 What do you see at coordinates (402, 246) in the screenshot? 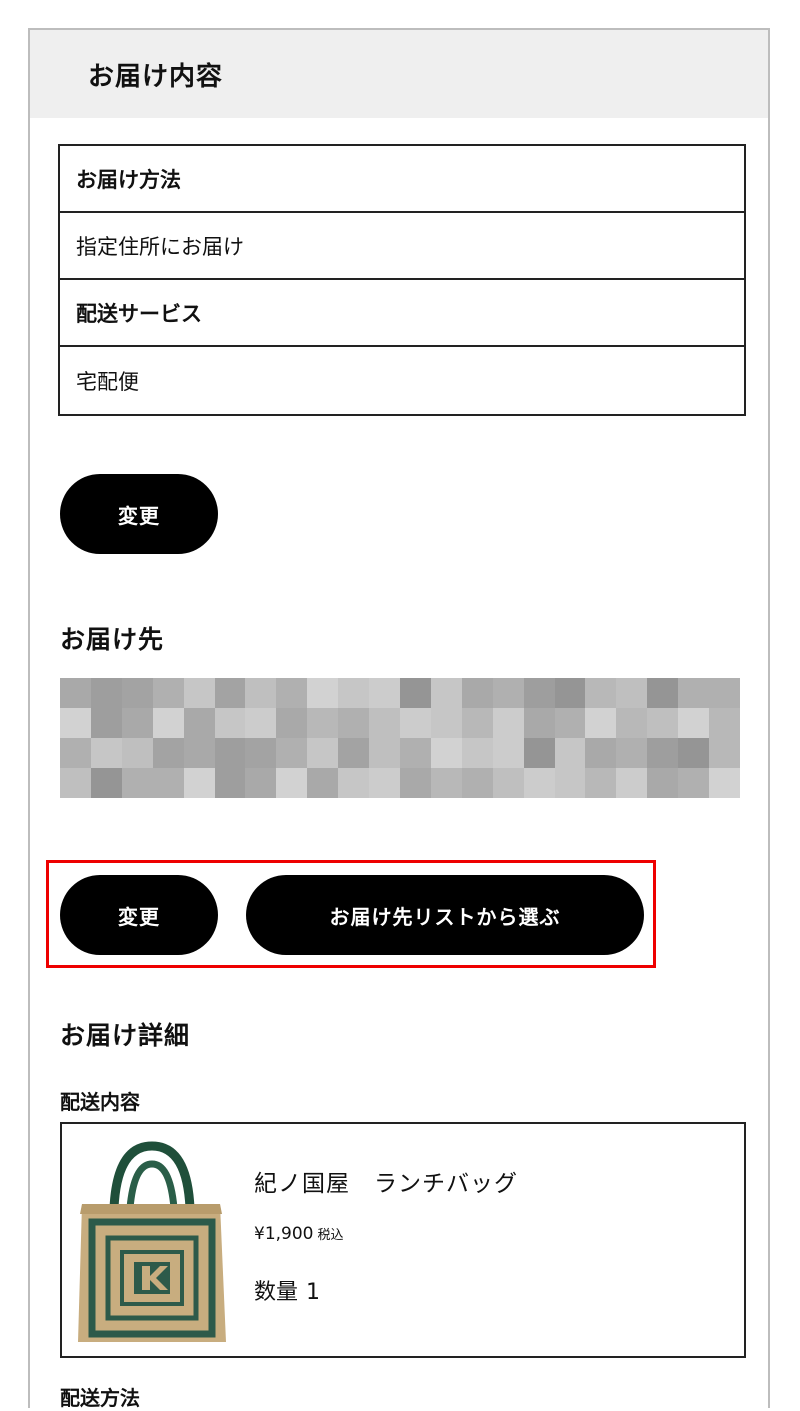
I see `delivery-method-value: 指定住所にお届け` at bounding box center [402, 246].